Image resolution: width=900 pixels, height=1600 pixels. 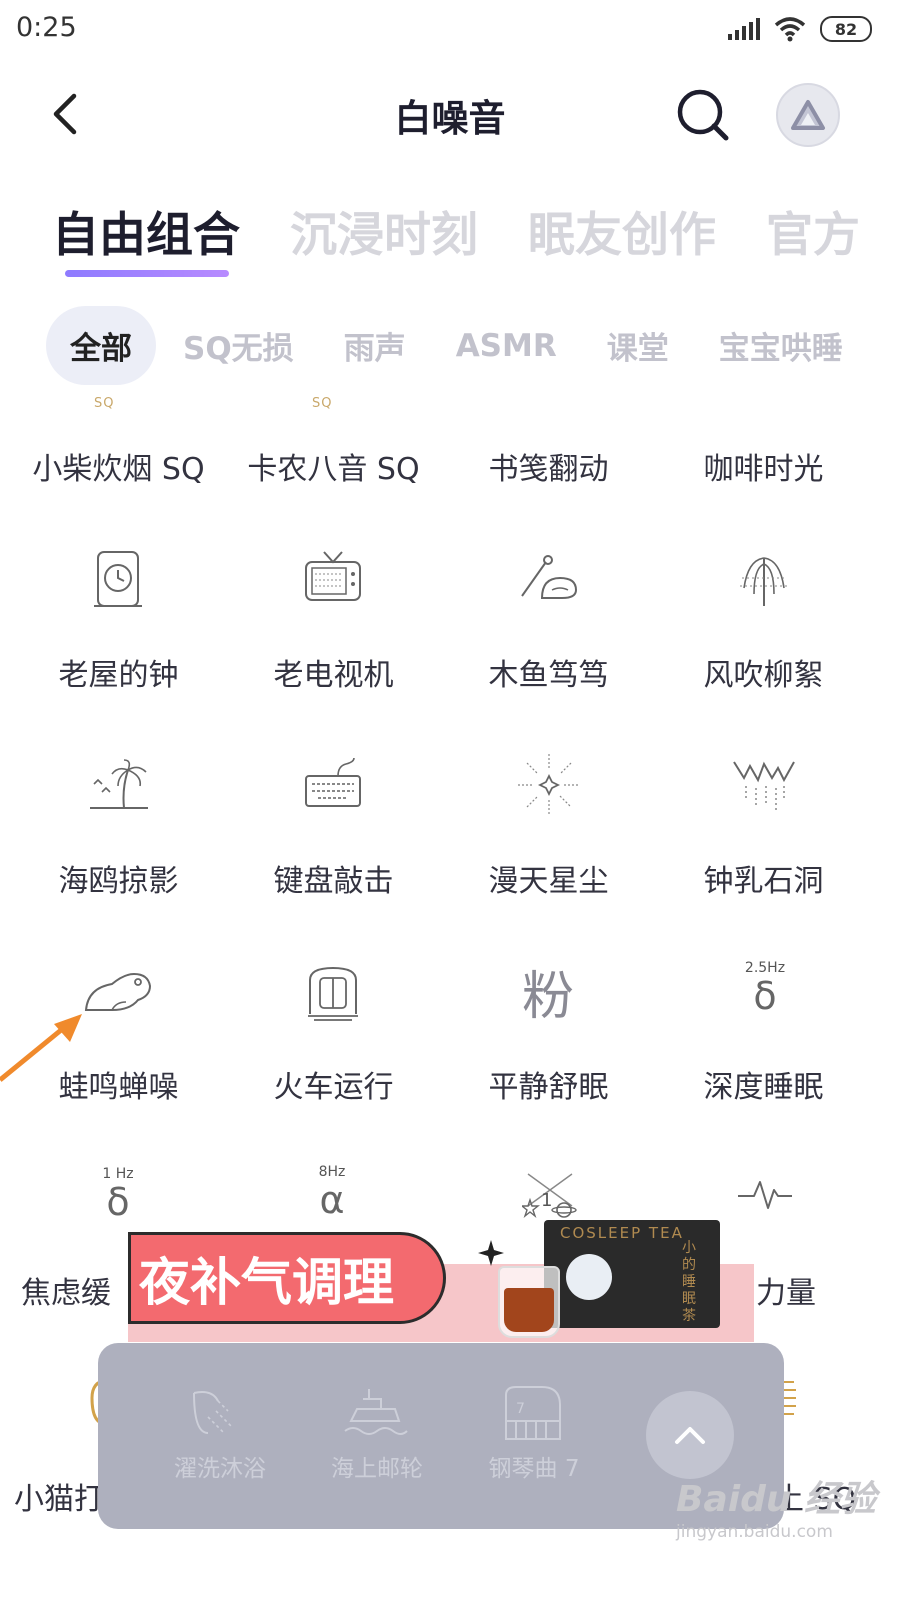 I want to click on status-icons: 82, so click(x=800, y=29).